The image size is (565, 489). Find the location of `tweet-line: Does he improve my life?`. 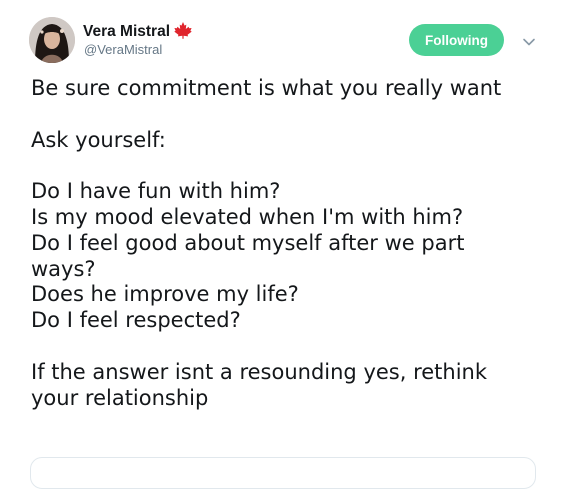

tweet-line: Does he improve my life? is located at coordinates (165, 294).